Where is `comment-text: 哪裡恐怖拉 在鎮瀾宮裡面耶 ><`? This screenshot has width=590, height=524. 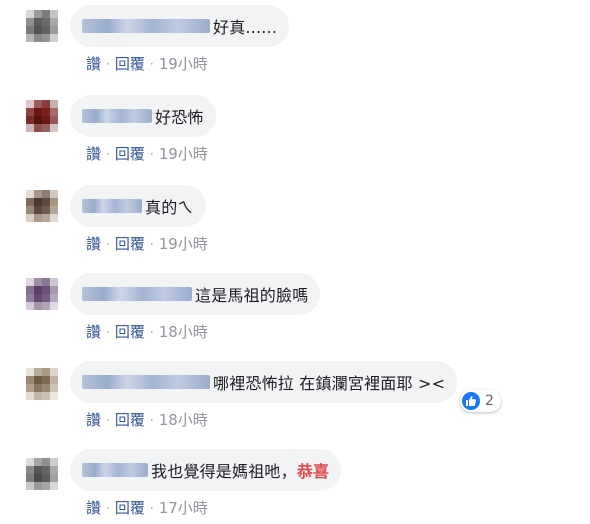 comment-text: 哪裡恐怖拉 在鎮瀾宮裡面耶 >< is located at coordinates (329, 383).